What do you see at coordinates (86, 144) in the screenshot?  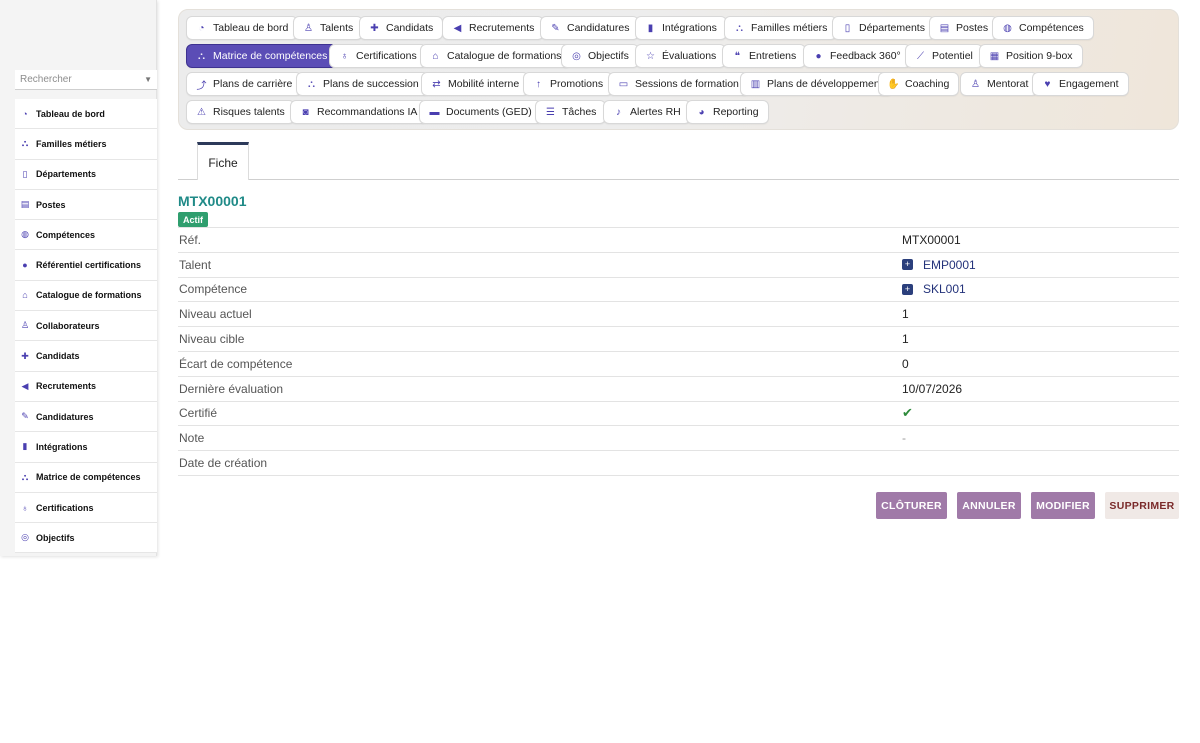 I see `sidebar-item-familles-metiers: ⛬ Familles métiers` at bounding box center [86, 144].